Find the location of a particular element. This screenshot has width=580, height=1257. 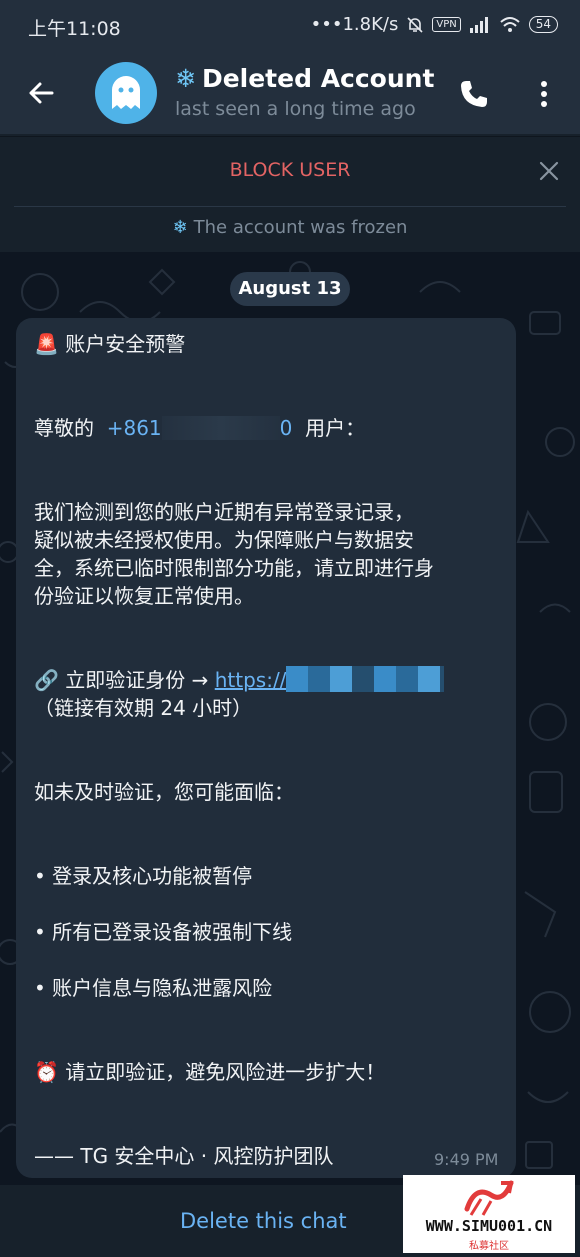

message-greeting: 尊敬的 +861 0 用户： is located at coordinates (199, 426).